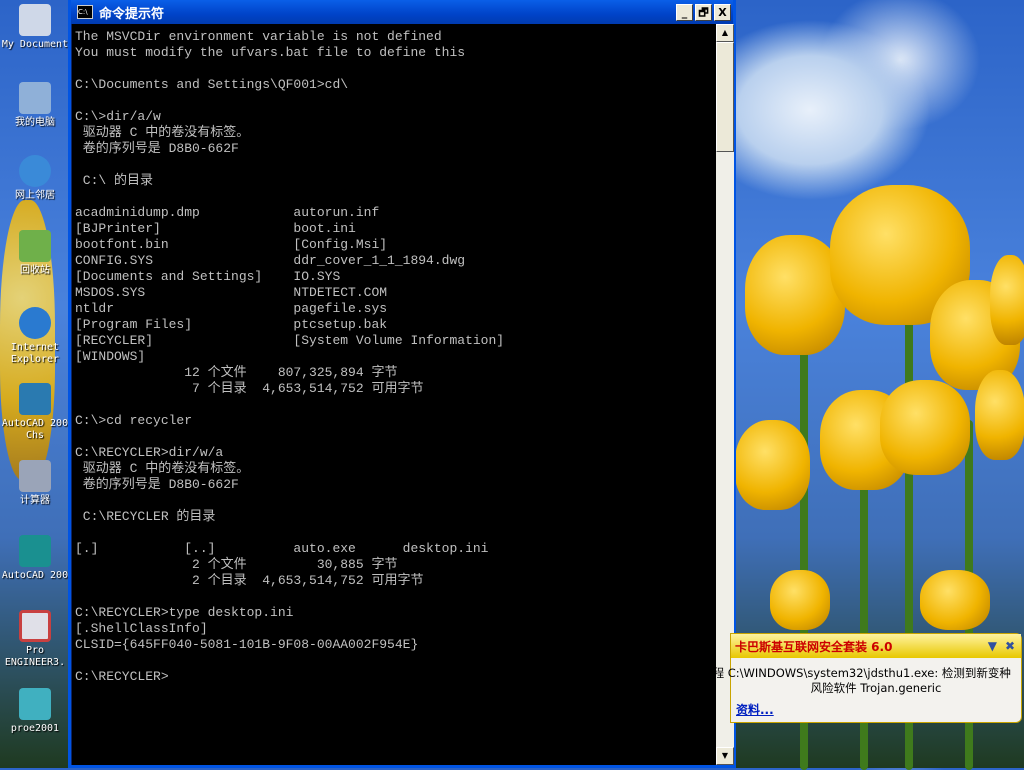 This screenshot has height=770, width=1024. I want to click on scroll-up-button: ▲, so click(725, 33).